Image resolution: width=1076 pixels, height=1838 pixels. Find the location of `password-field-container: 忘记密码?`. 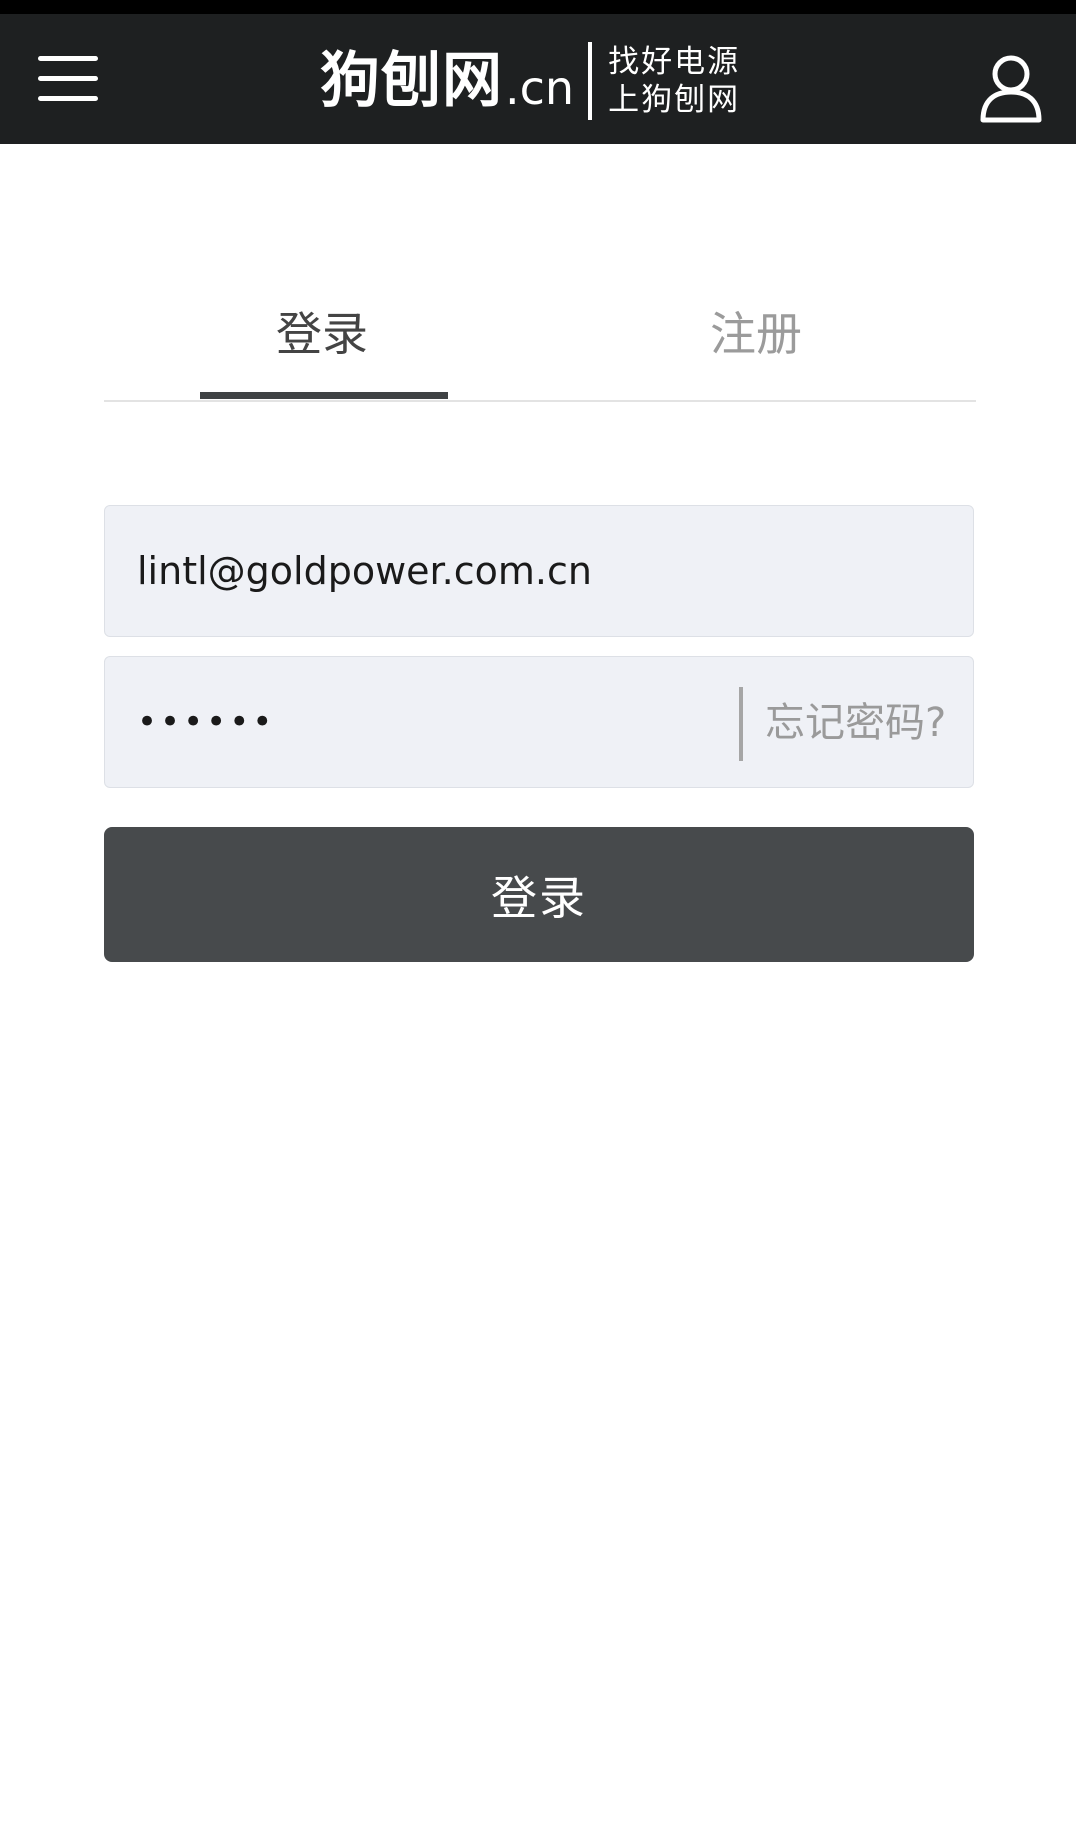

password-field-container: 忘记密码? is located at coordinates (539, 722).